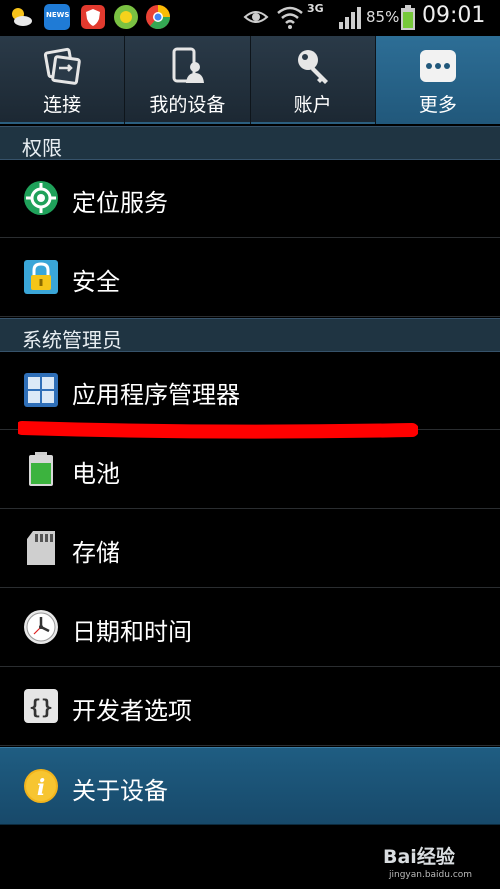 The height and width of the screenshot is (889, 500). What do you see at coordinates (156, 395) in the screenshot?
I see `item-label: 应用程序管理器` at bounding box center [156, 395].